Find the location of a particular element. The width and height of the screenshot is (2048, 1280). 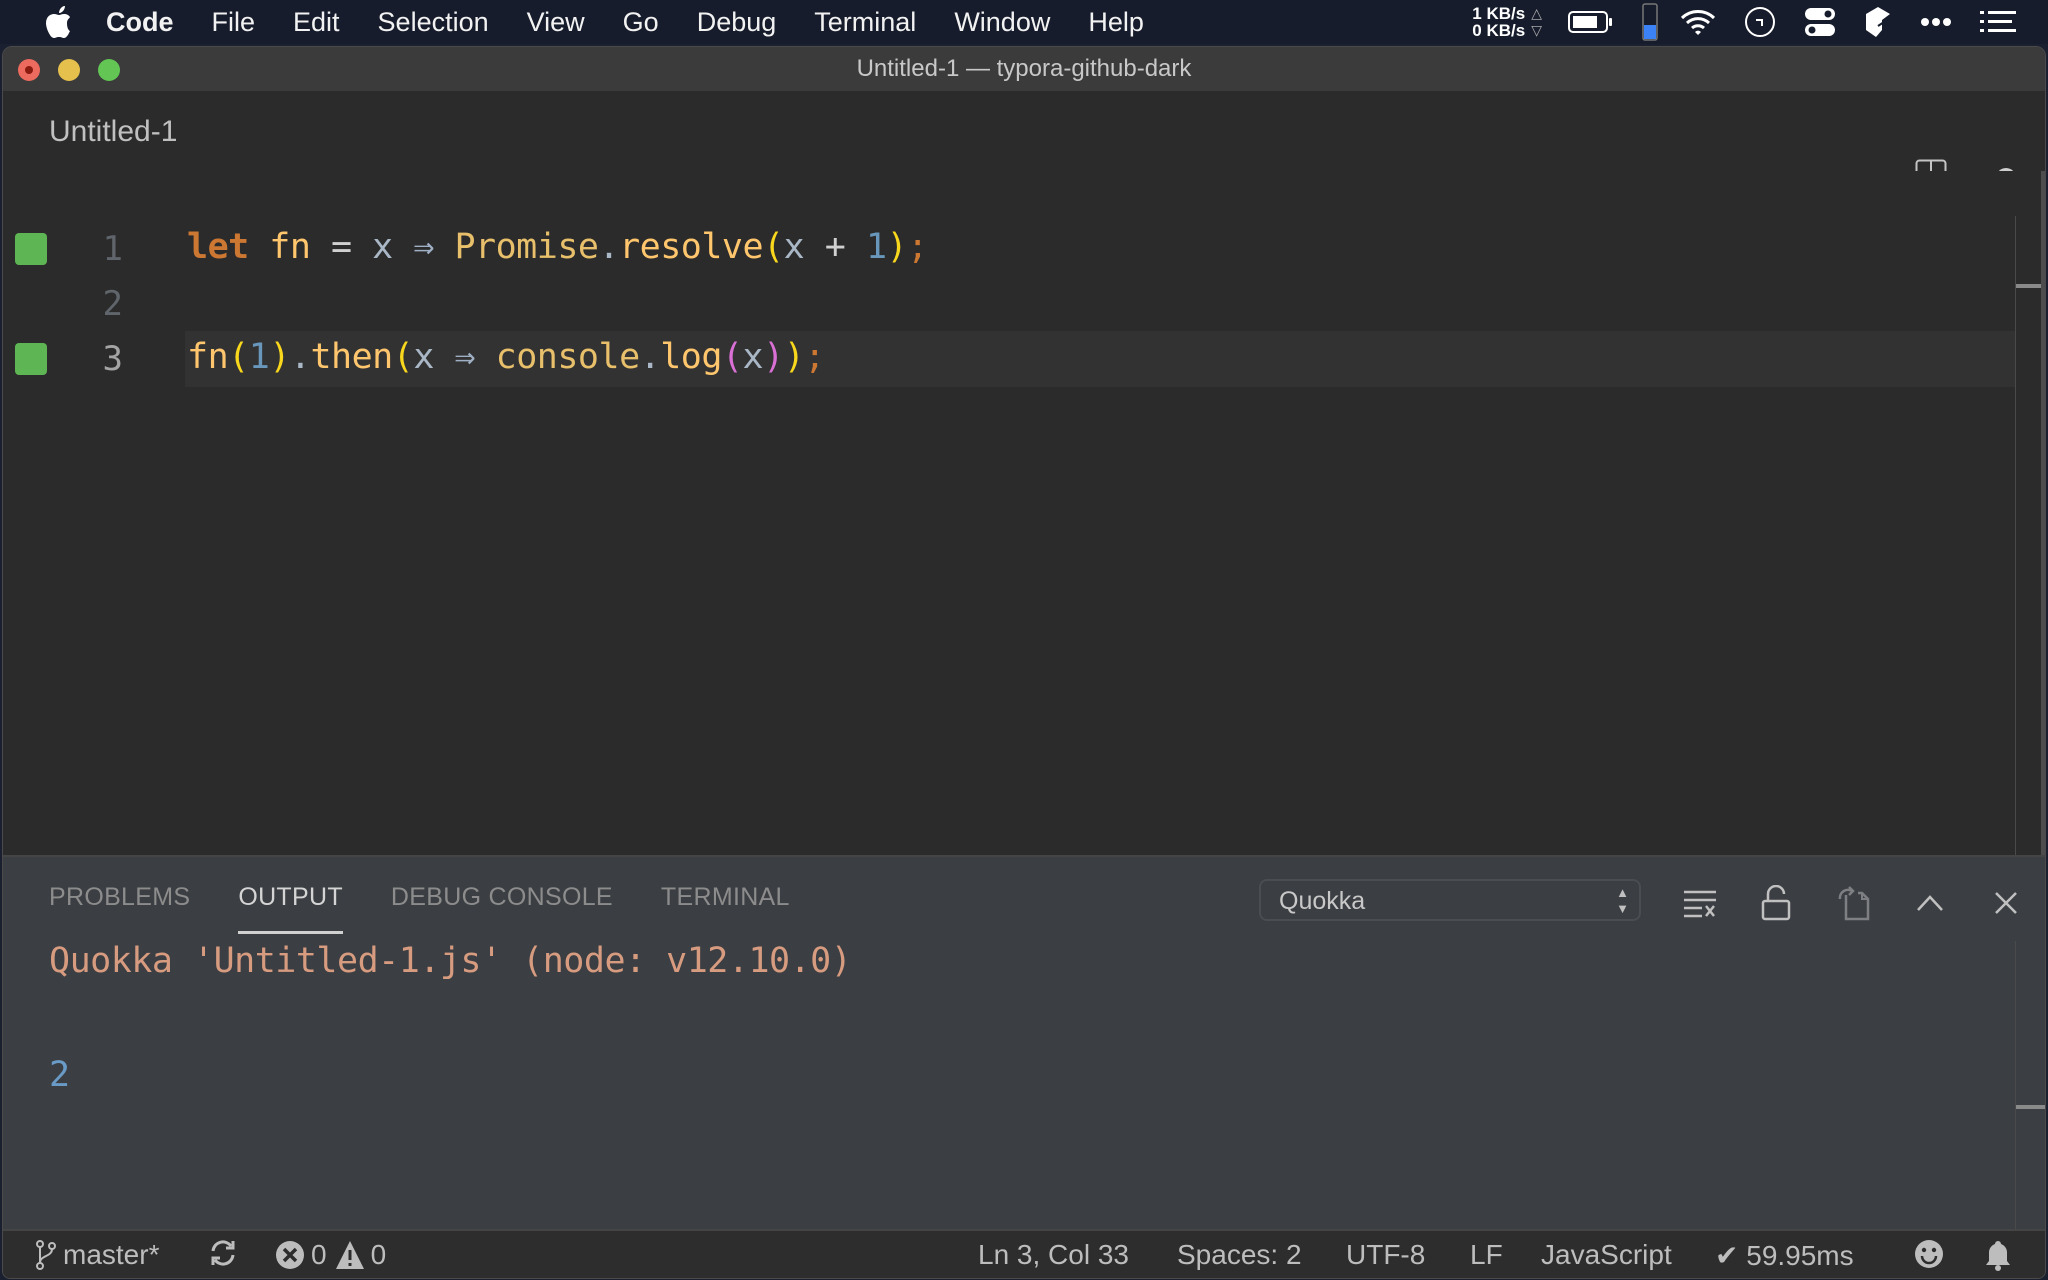

network-down: 0 KB/s is located at coordinates (1499, 30).